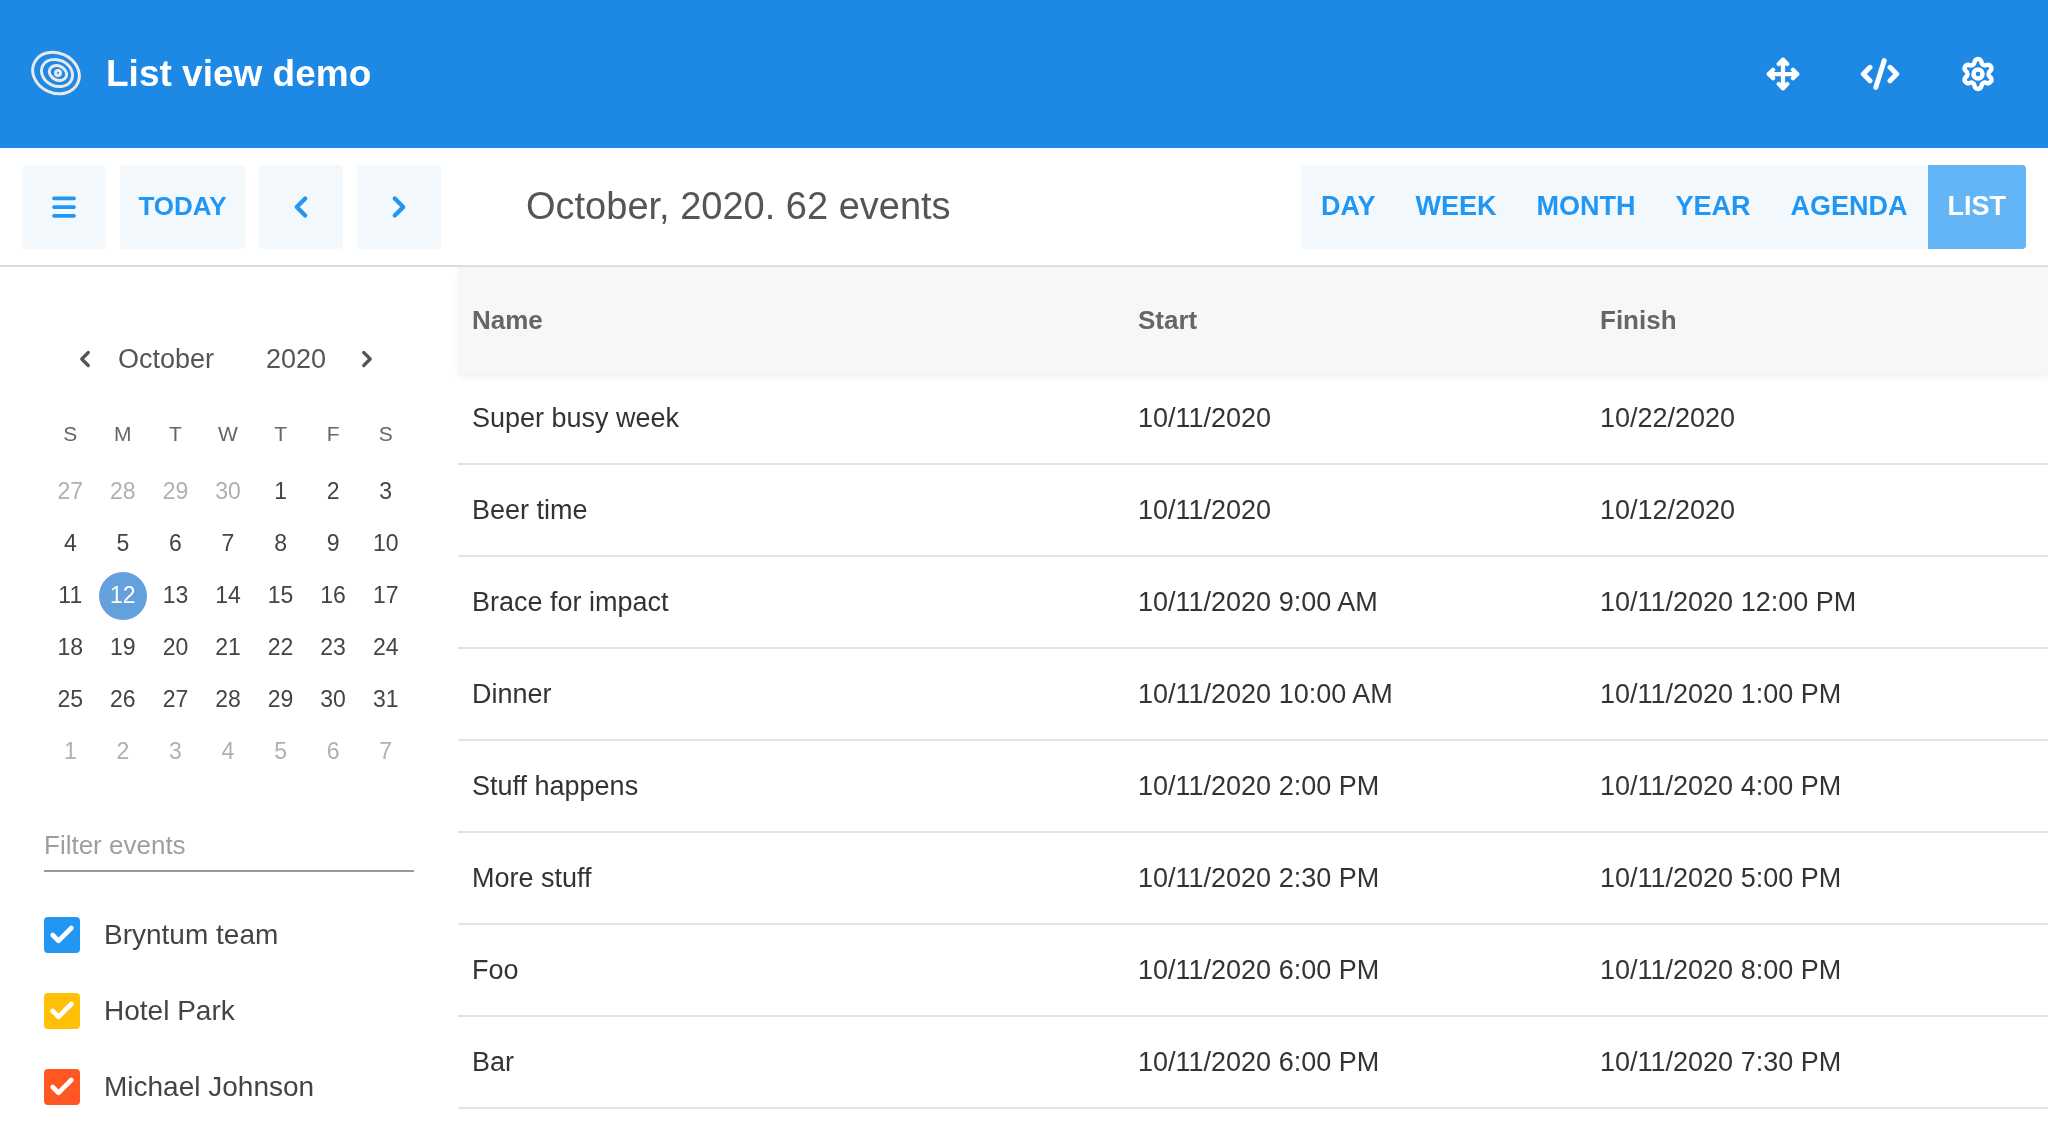  I want to click on calendar-day: 8, so click(280, 543).